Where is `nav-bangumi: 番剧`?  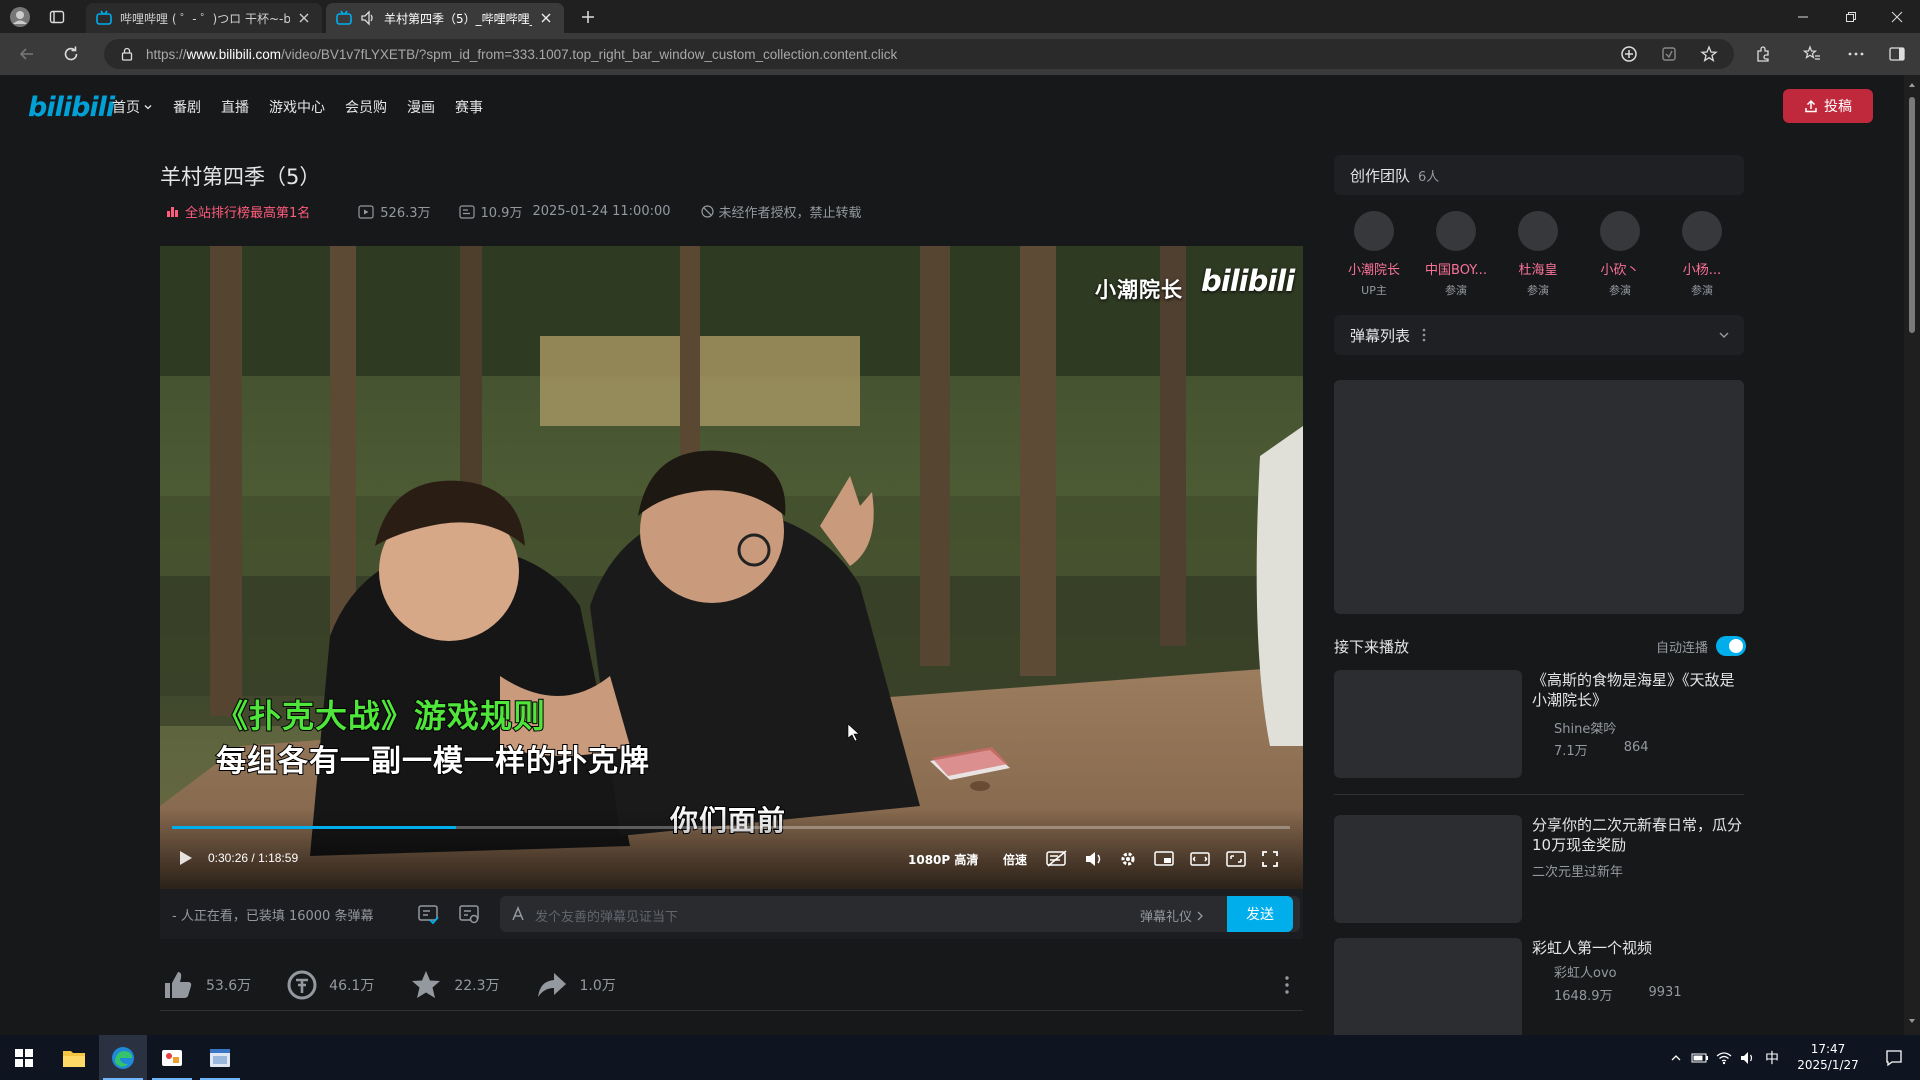 nav-bangumi: 番剧 is located at coordinates (187, 107).